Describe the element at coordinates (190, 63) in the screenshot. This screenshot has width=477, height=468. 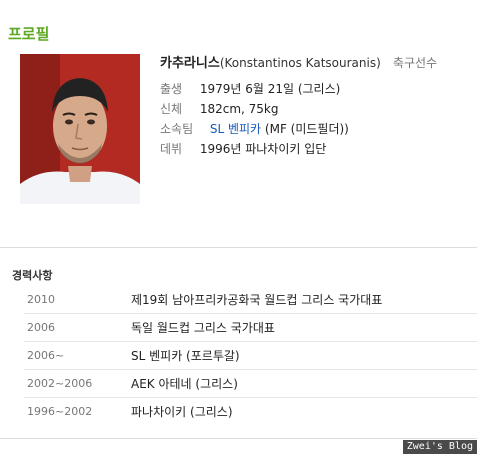
I see `player-name-korean: 카추라니스` at that location.